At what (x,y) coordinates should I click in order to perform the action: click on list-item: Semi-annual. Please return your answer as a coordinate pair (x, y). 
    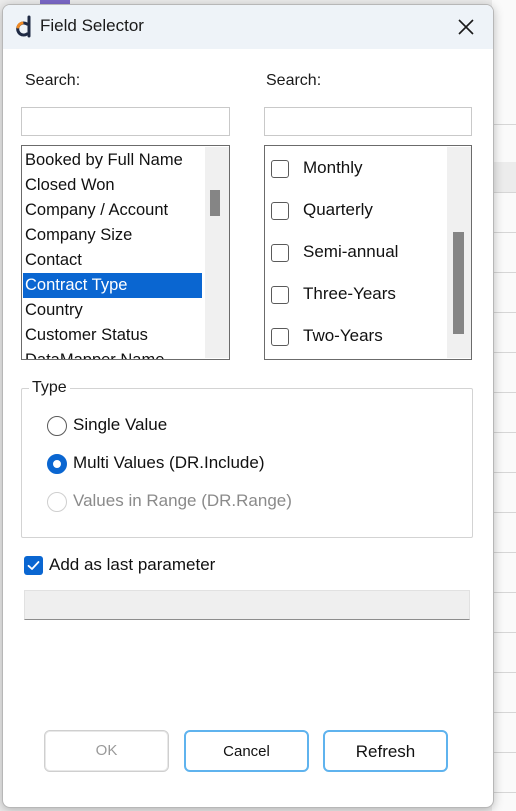
    Looking at the image, I should click on (361, 255).